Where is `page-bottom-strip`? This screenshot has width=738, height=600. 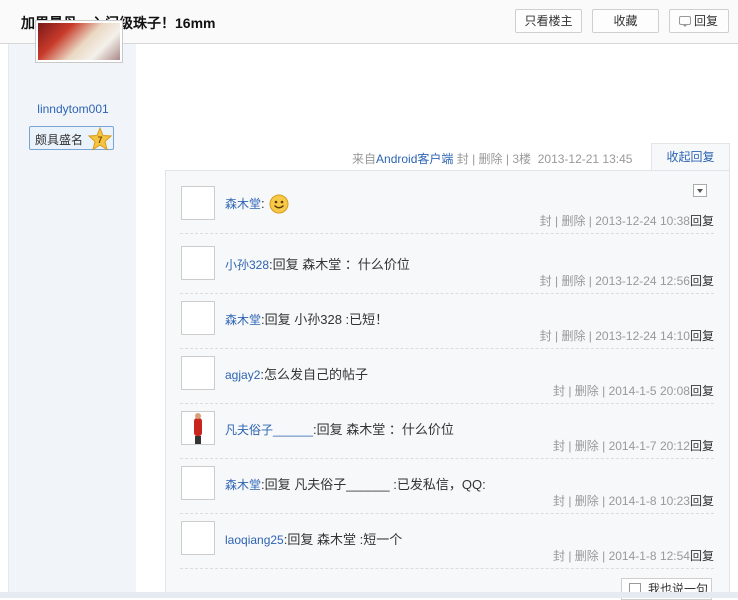
page-bottom-strip is located at coordinates (369, 595).